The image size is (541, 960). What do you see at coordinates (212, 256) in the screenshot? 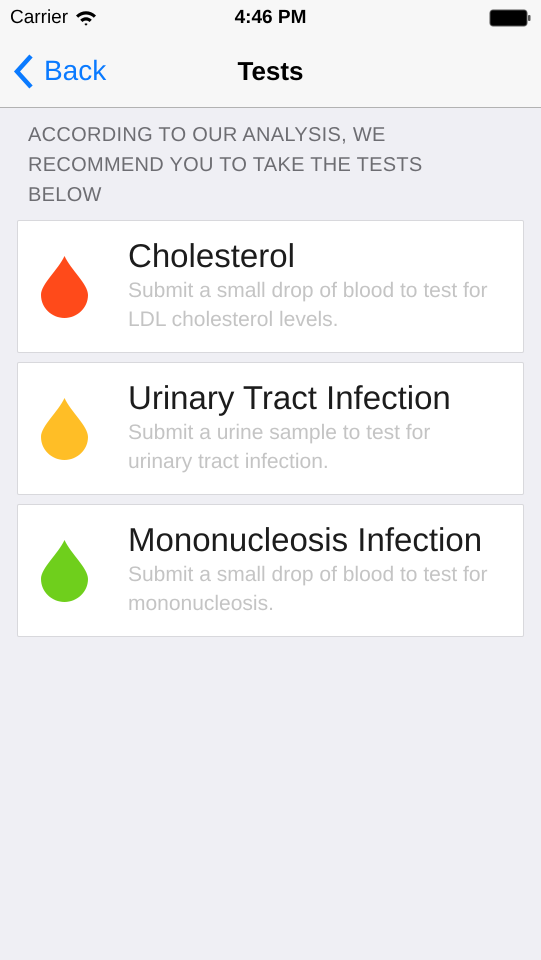
I see `test-title: Cholesterol` at bounding box center [212, 256].